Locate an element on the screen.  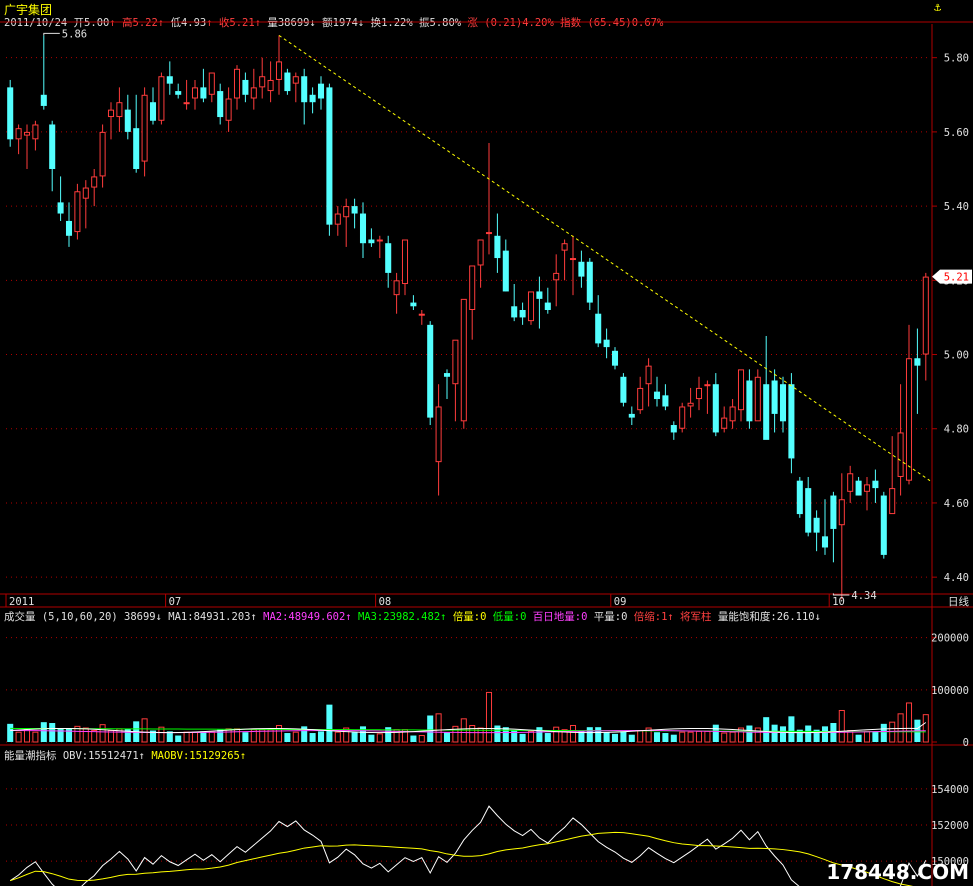
low-marker-label: 4.34 is located at coordinates (863, 596).